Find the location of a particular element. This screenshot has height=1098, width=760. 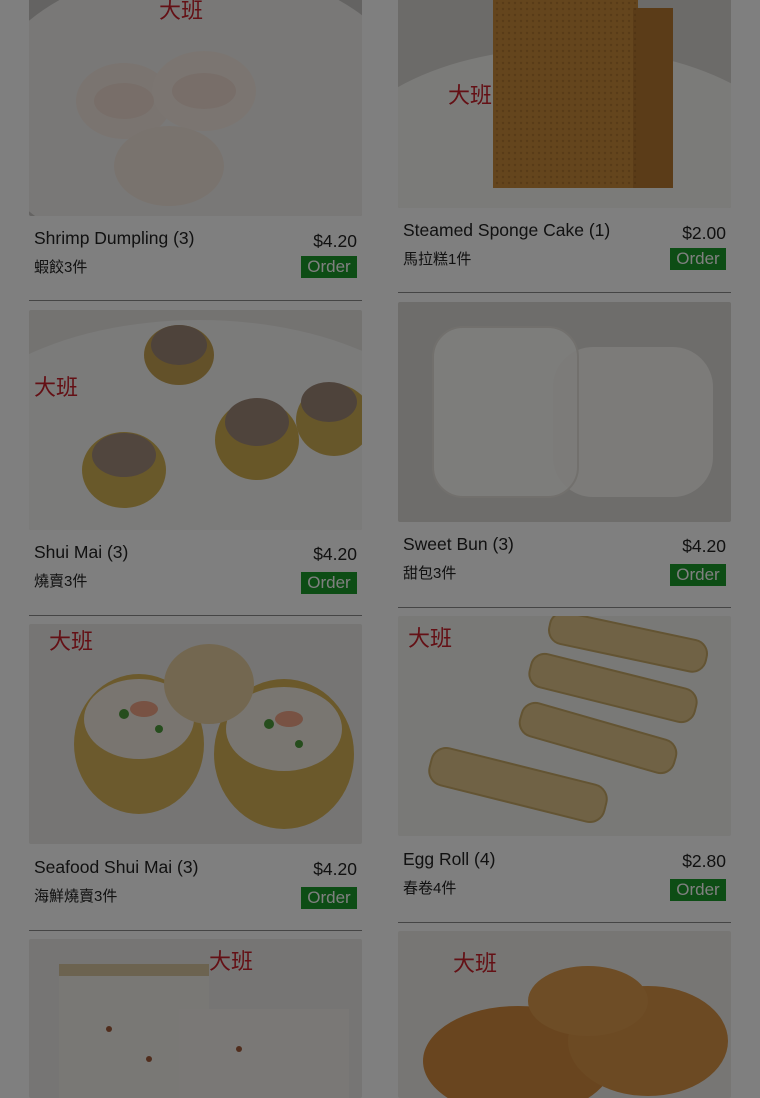

item-chinese-name: 燒賣3件 is located at coordinates (61, 581).